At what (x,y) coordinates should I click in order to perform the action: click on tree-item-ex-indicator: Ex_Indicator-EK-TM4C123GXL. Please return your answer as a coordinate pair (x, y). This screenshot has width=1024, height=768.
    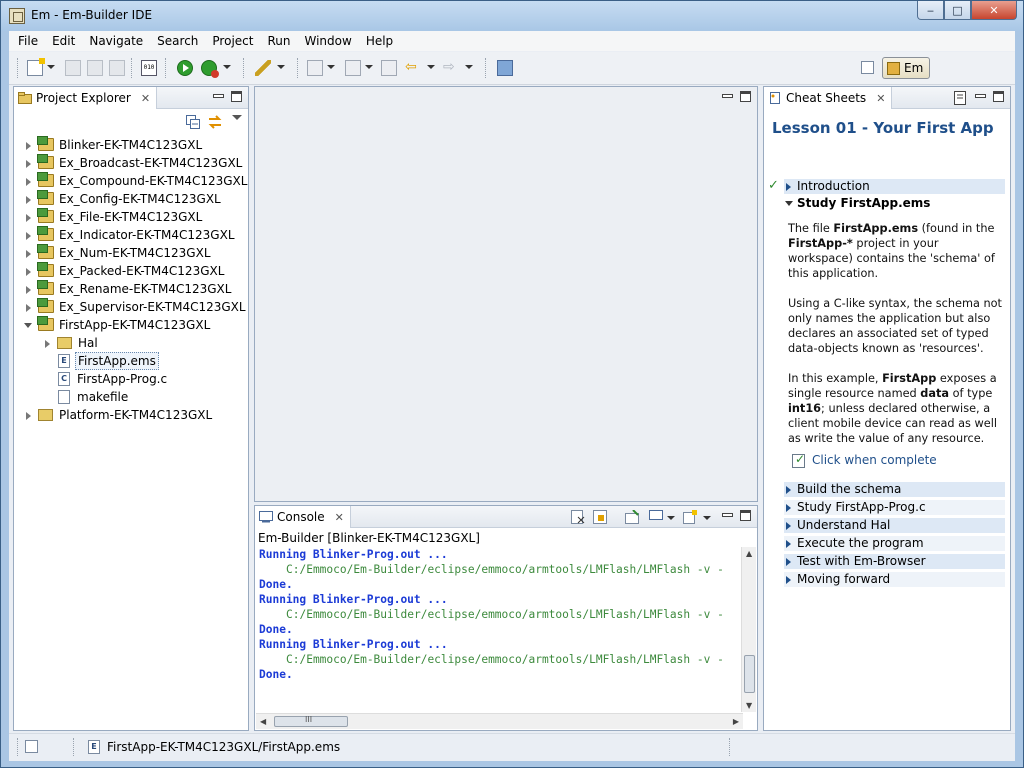
    Looking at the image, I should click on (131, 235).